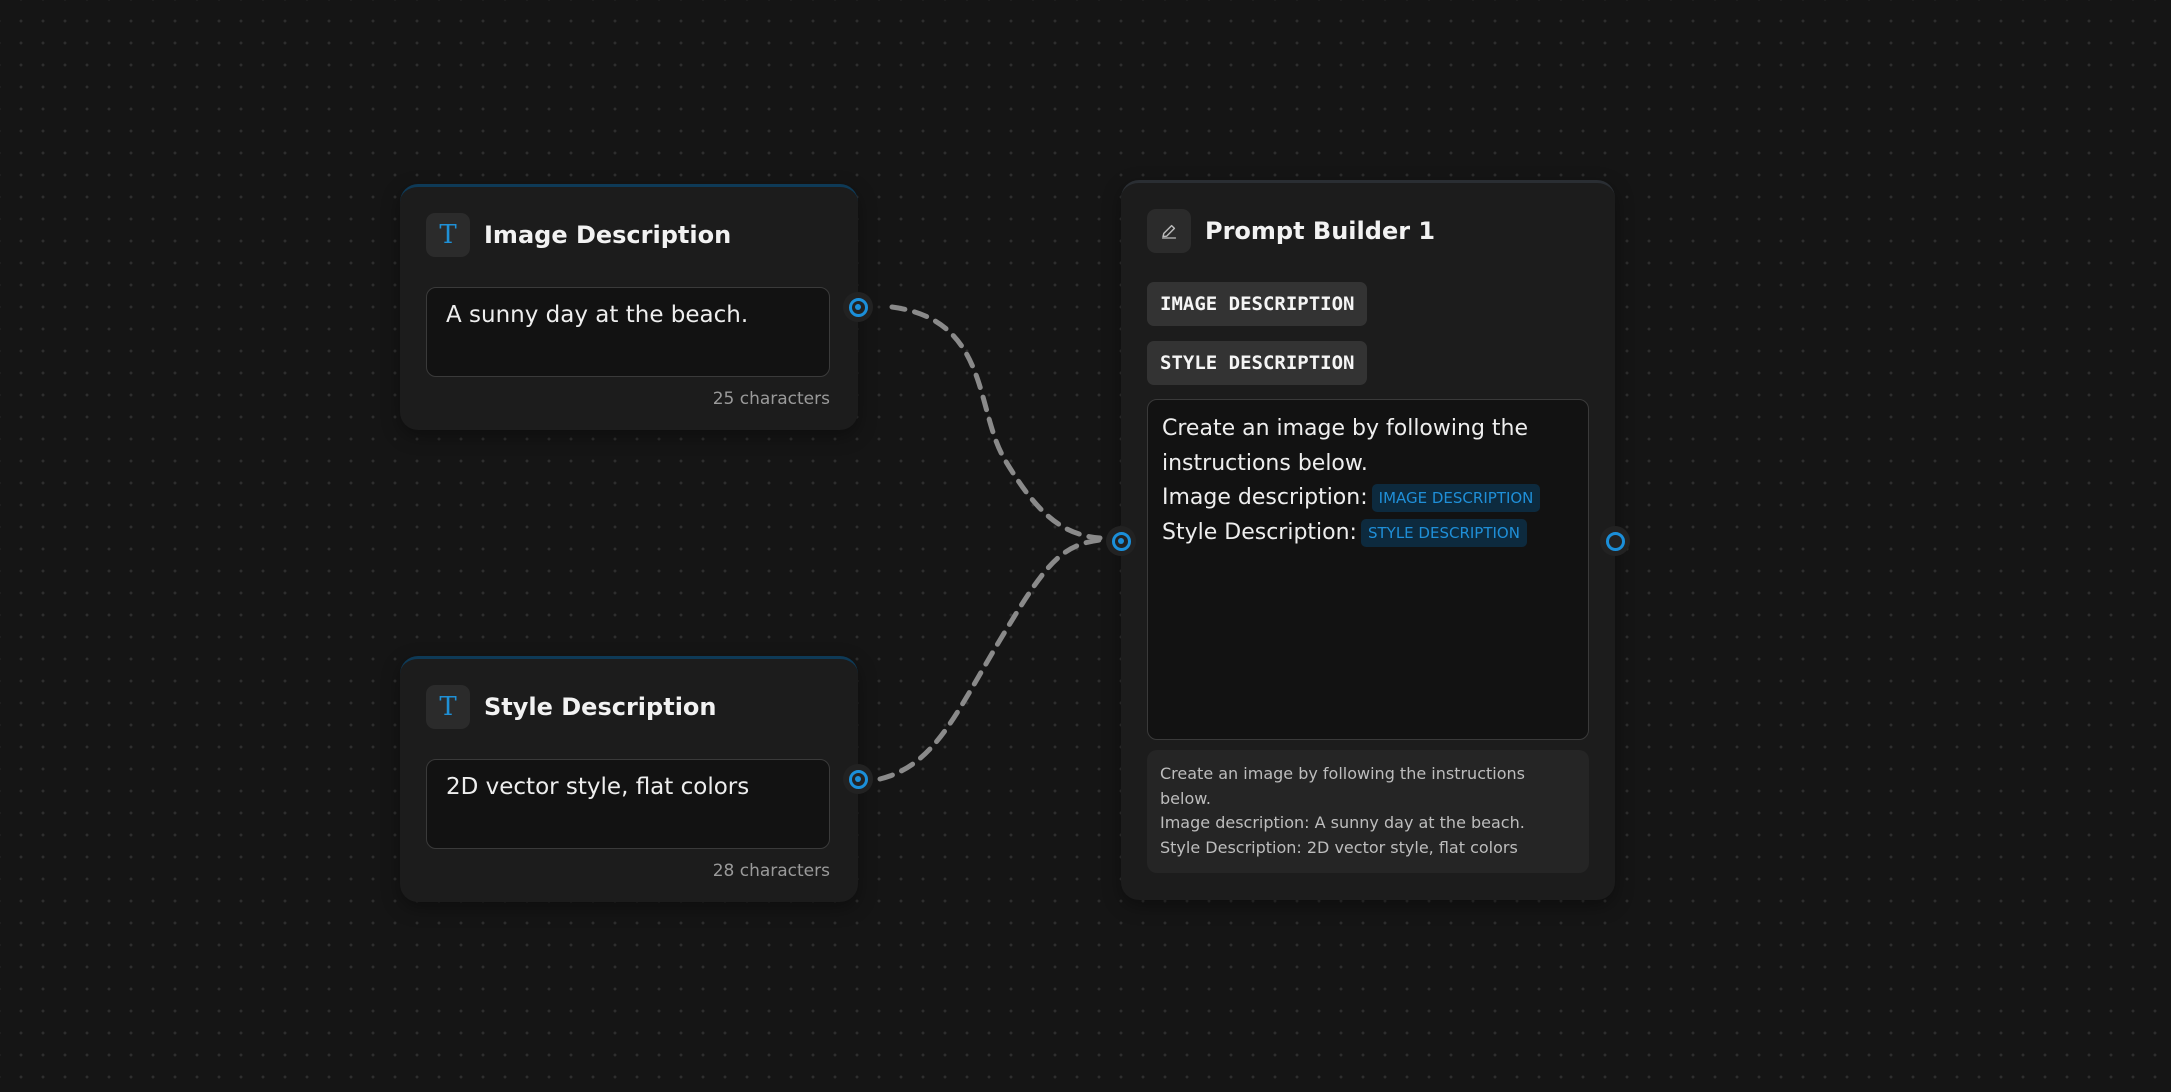 This screenshot has height=1092, width=2171. What do you see at coordinates (1257, 363) in the screenshot?
I see `variable-chip-style-description: STYLE DESCRIPTION` at bounding box center [1257, 363].